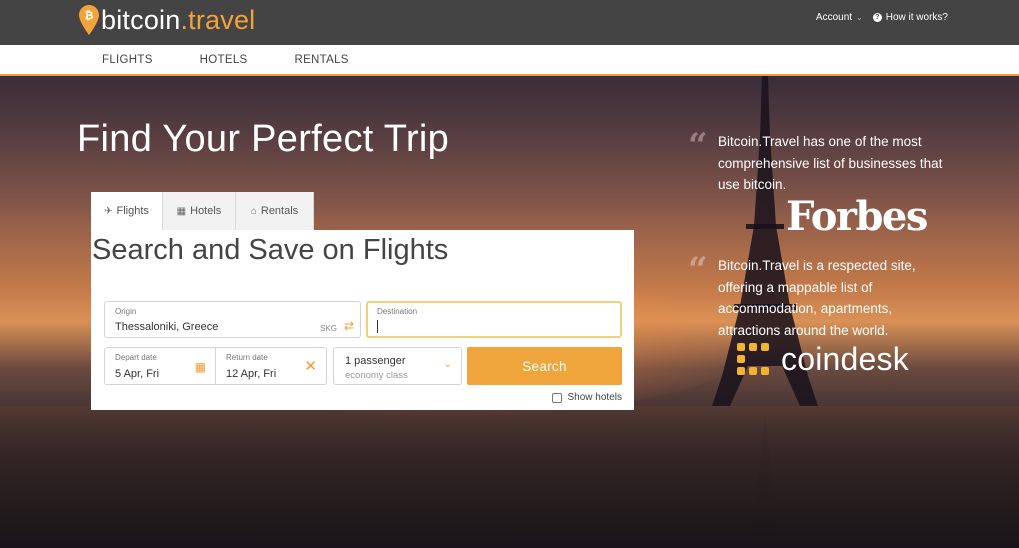 Image resolution: width=1019 pixels, height=548 pixels. I want to click on top-links: Account ⌄ ? How it works?, so click(882, 17).